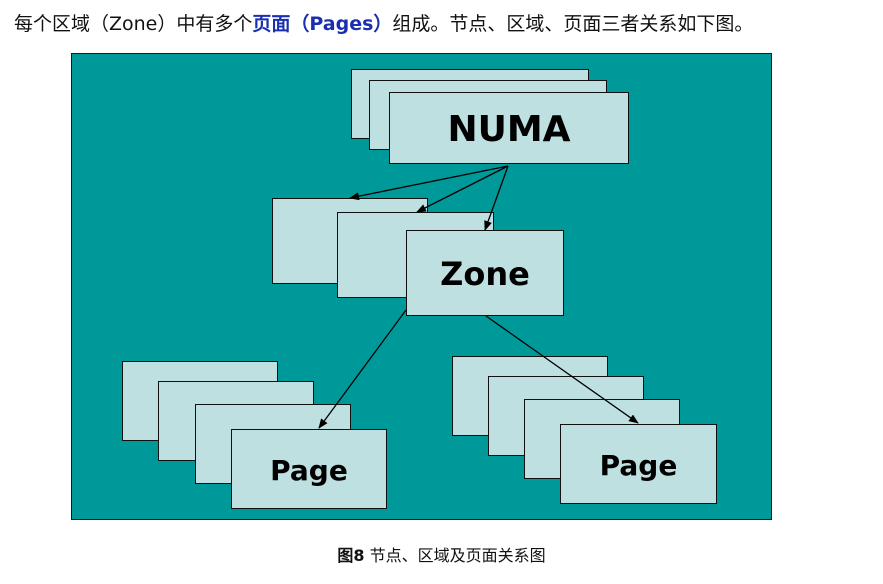 The image size is (883, 584). I want to click on intro-highlight-pages: 页面（Pages）, so click(322, 24).